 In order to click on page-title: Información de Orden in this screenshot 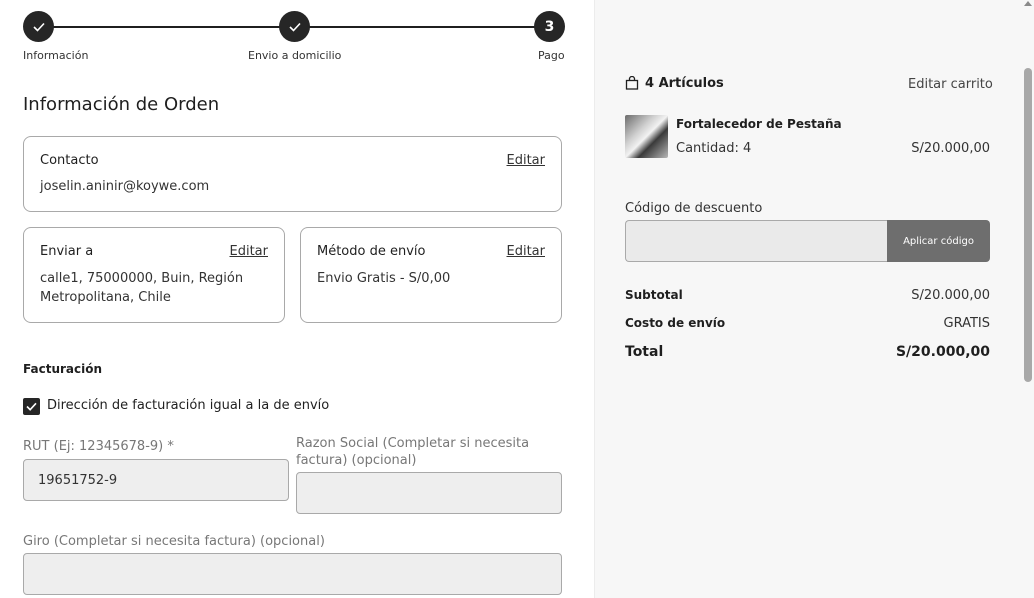, I will do `click(121, 104)`.